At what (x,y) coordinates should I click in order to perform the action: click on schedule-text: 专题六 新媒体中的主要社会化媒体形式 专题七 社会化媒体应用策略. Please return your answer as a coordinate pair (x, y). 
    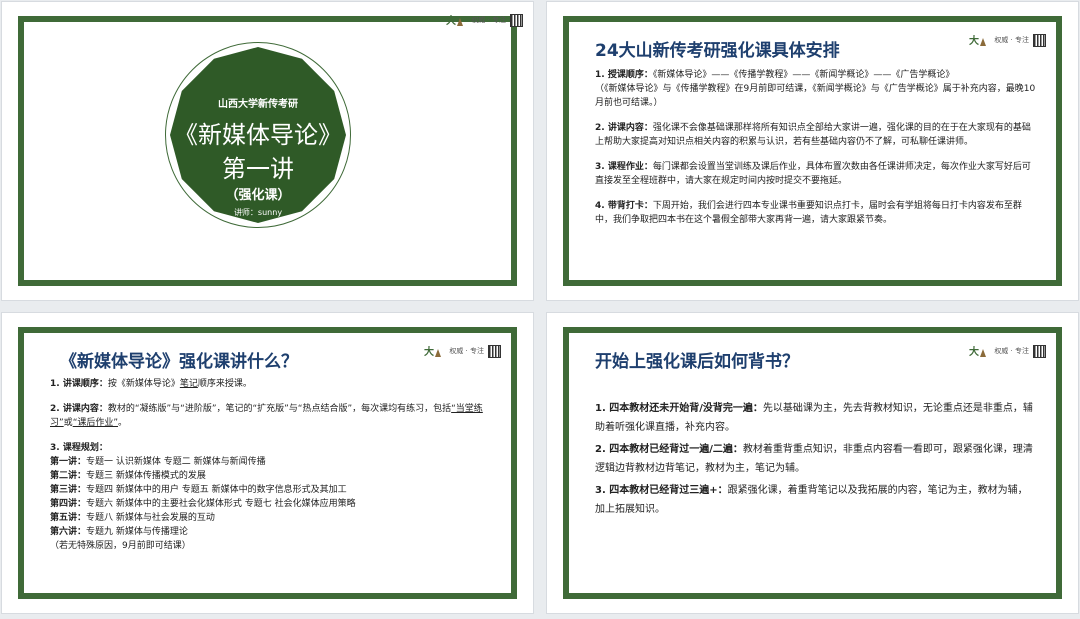
    Looking at the image, I should click on (221, 504).